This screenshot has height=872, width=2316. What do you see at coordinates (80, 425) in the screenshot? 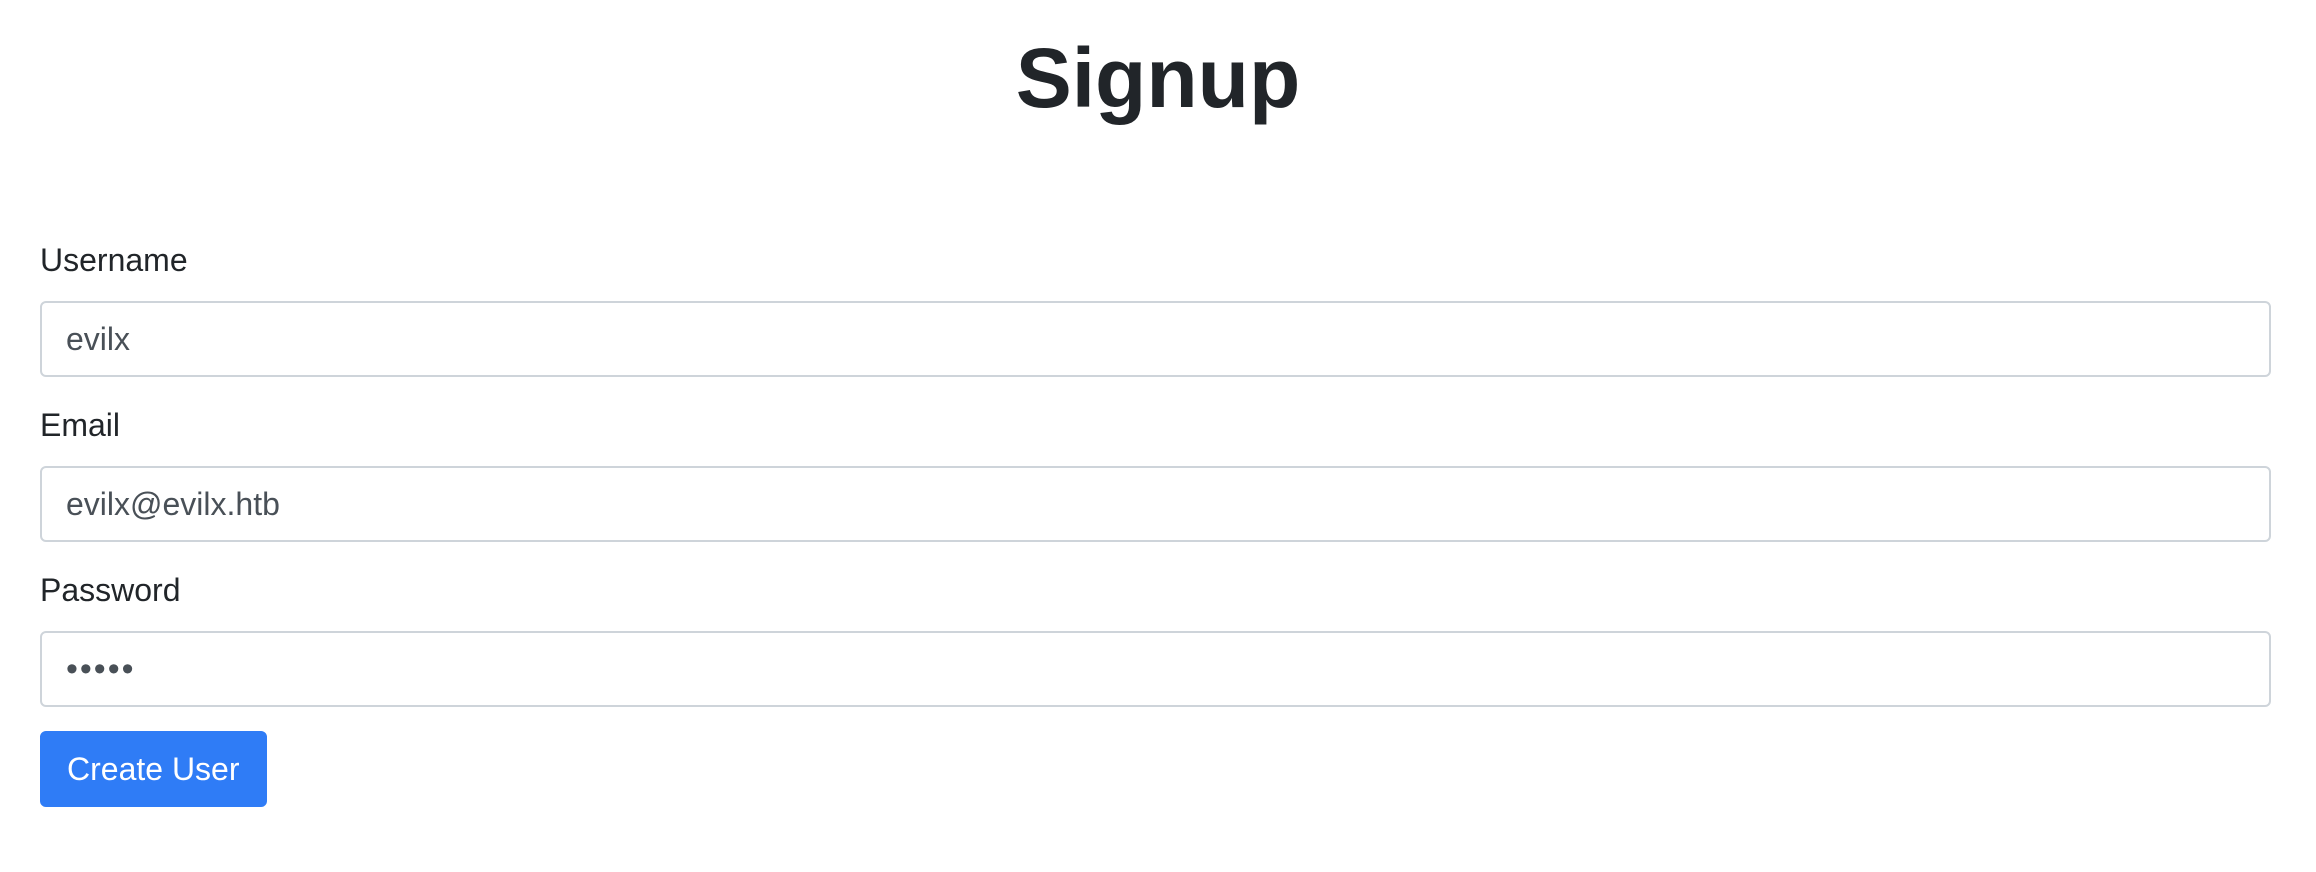
I see `email-label: Email` at bounding box center [80, 425].